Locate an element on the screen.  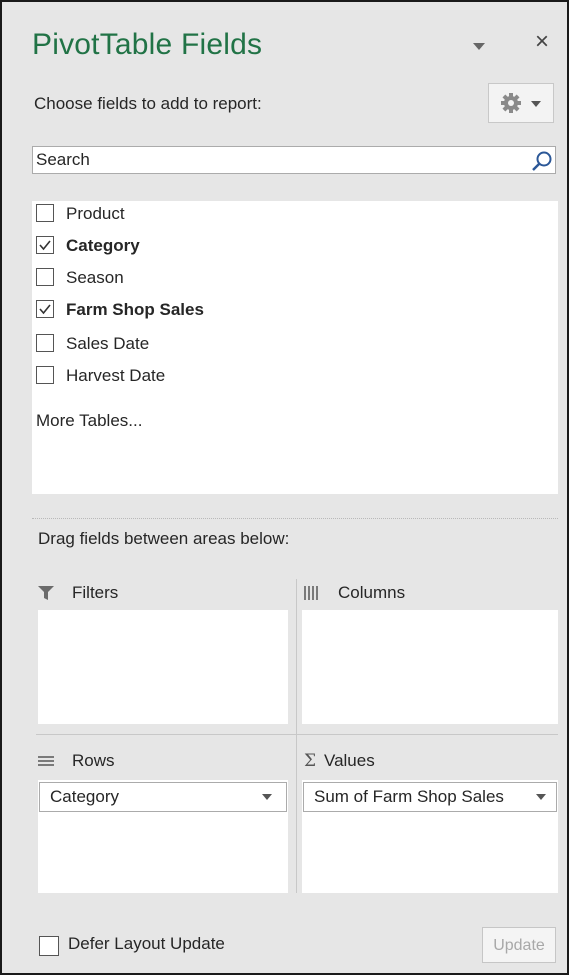
field-item-product: Product is located at coordinates (236, 215).